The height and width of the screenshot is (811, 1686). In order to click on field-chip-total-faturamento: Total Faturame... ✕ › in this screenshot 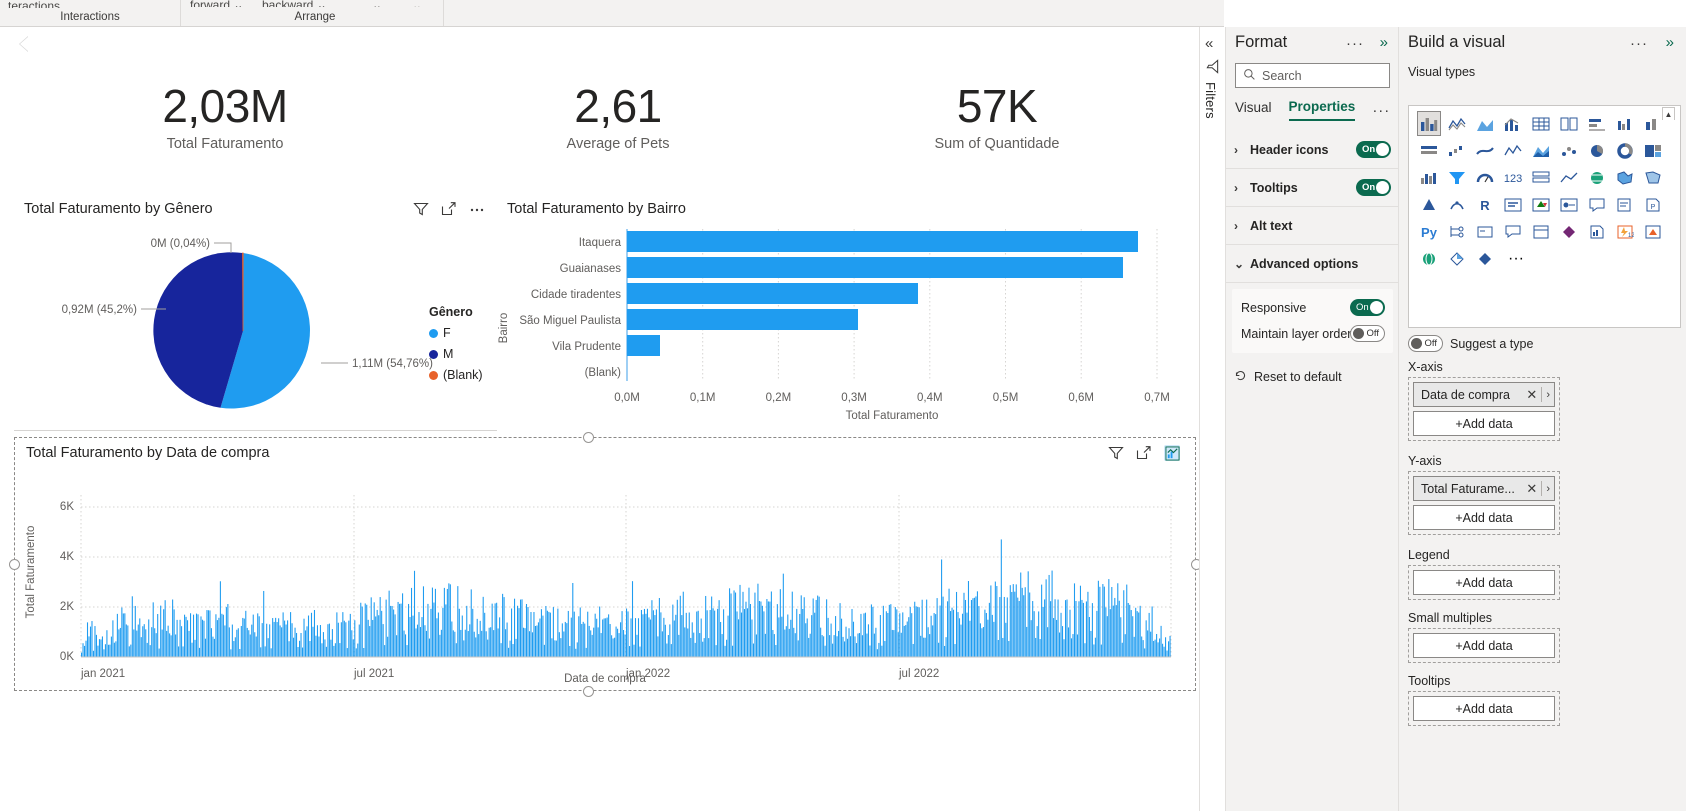, I will do `click(1484, 488)`.